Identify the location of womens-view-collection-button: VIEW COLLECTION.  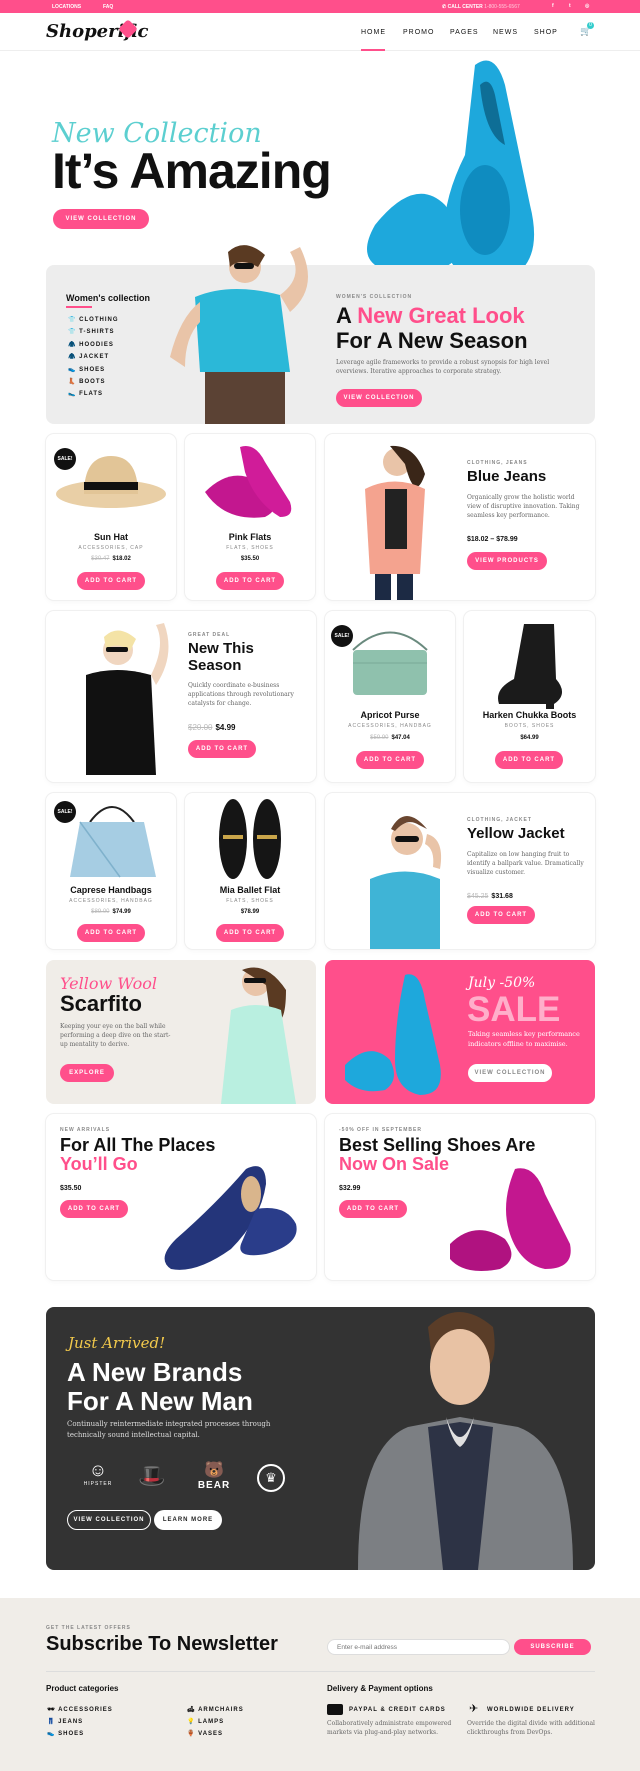
(379, 398).